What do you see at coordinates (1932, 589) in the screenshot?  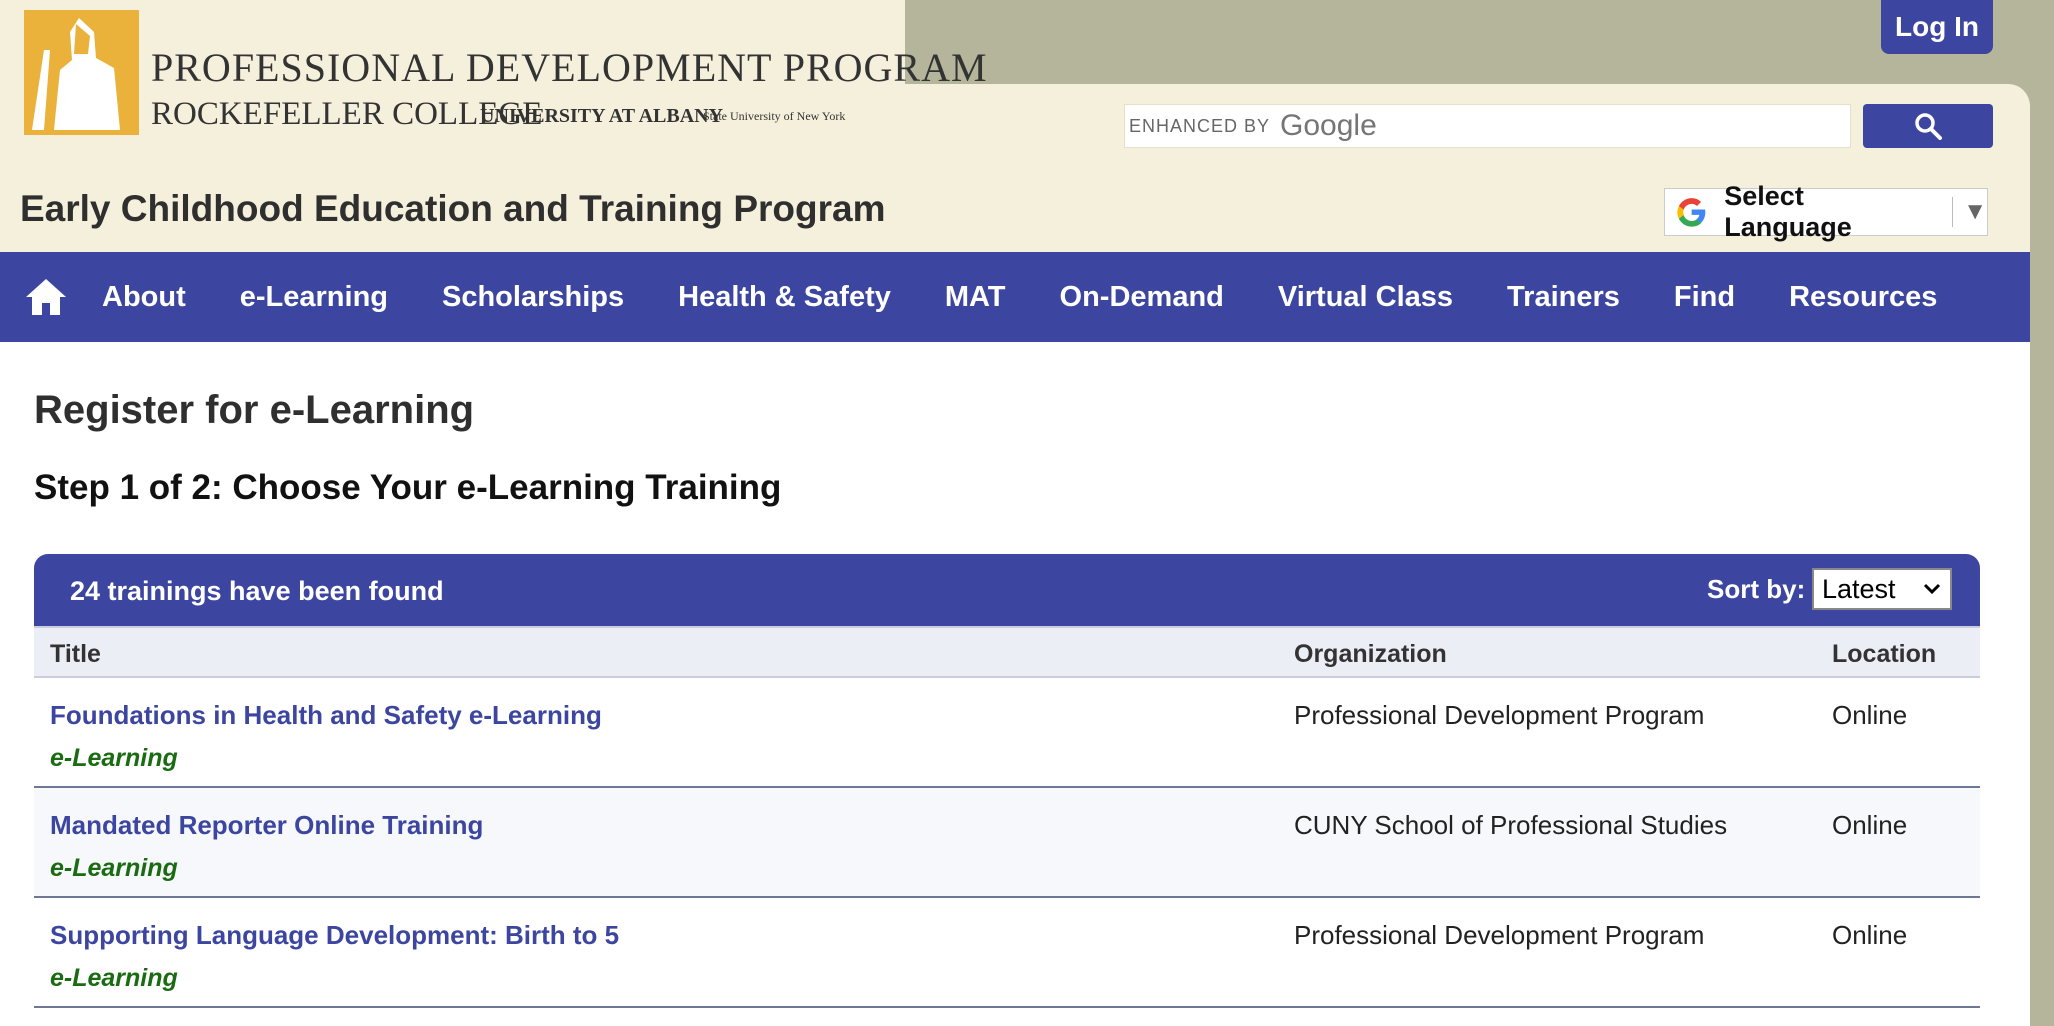 I see `chevron-down-icon` at bounding box center [1932, 589].